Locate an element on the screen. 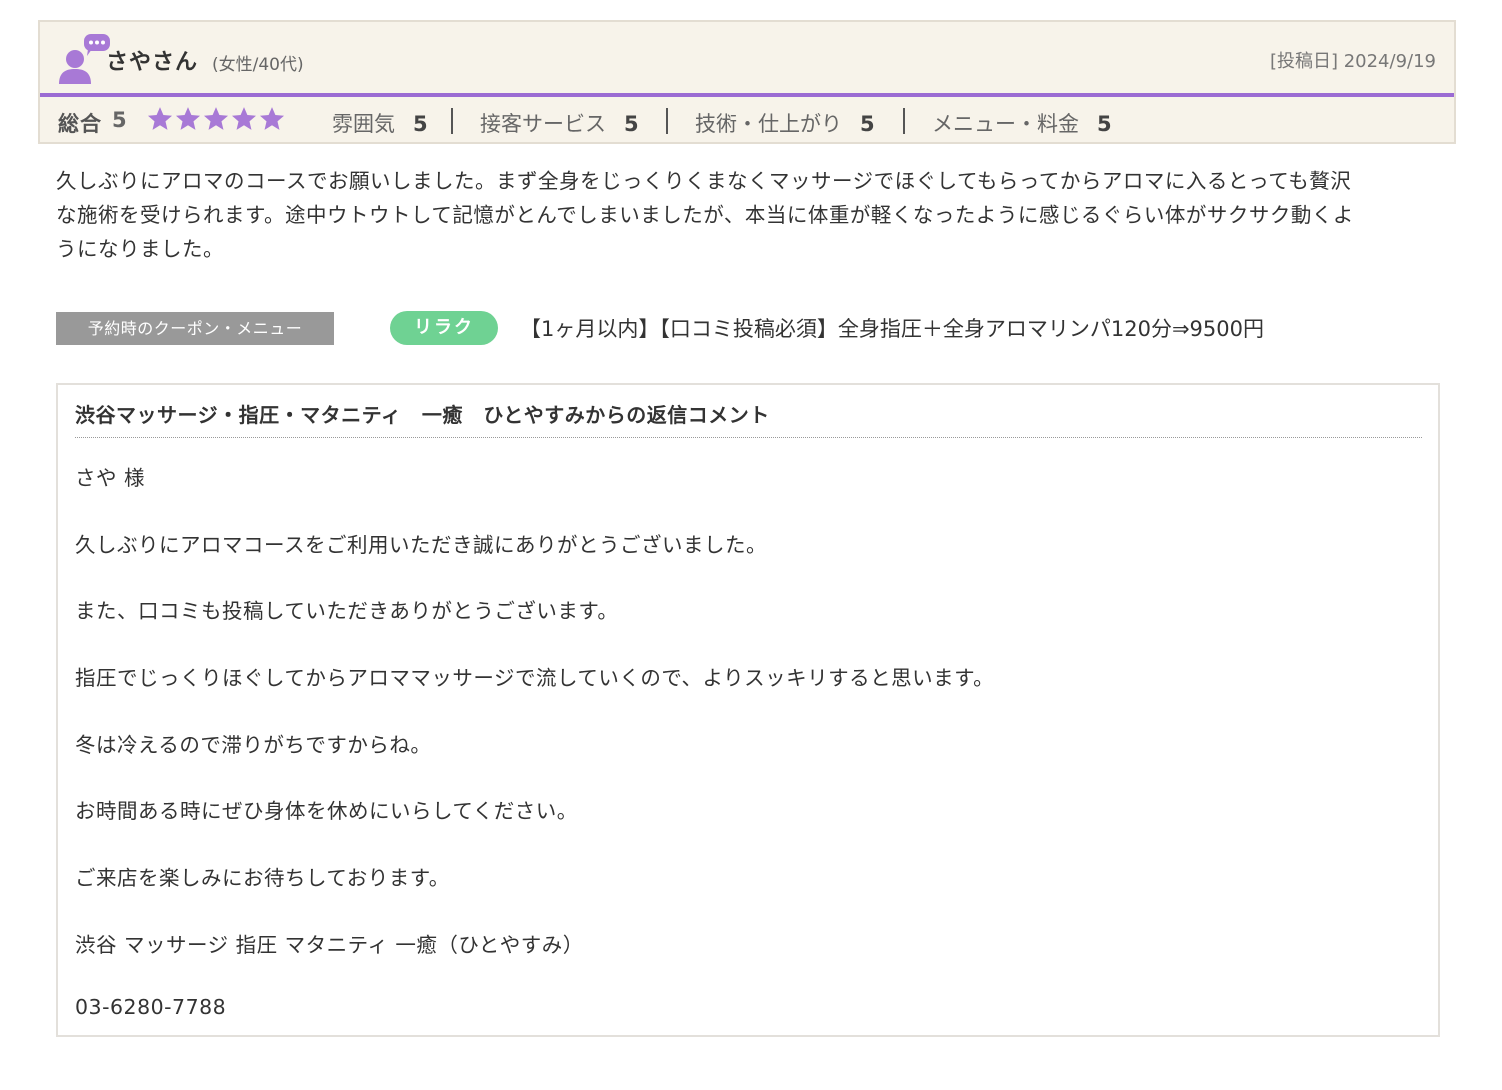 Image resolution: width=1502 pixels, height=1090 pixels. review-body-line: うになりました。 is located at coordinates (140, 249).